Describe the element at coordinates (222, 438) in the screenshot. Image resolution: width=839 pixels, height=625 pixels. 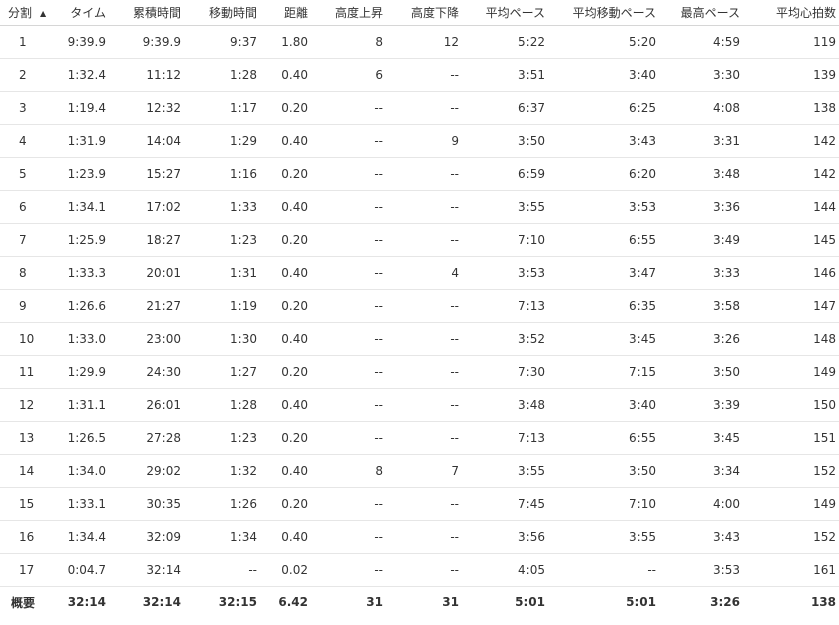
I see `cell-moving-time: 1:23` at that location.